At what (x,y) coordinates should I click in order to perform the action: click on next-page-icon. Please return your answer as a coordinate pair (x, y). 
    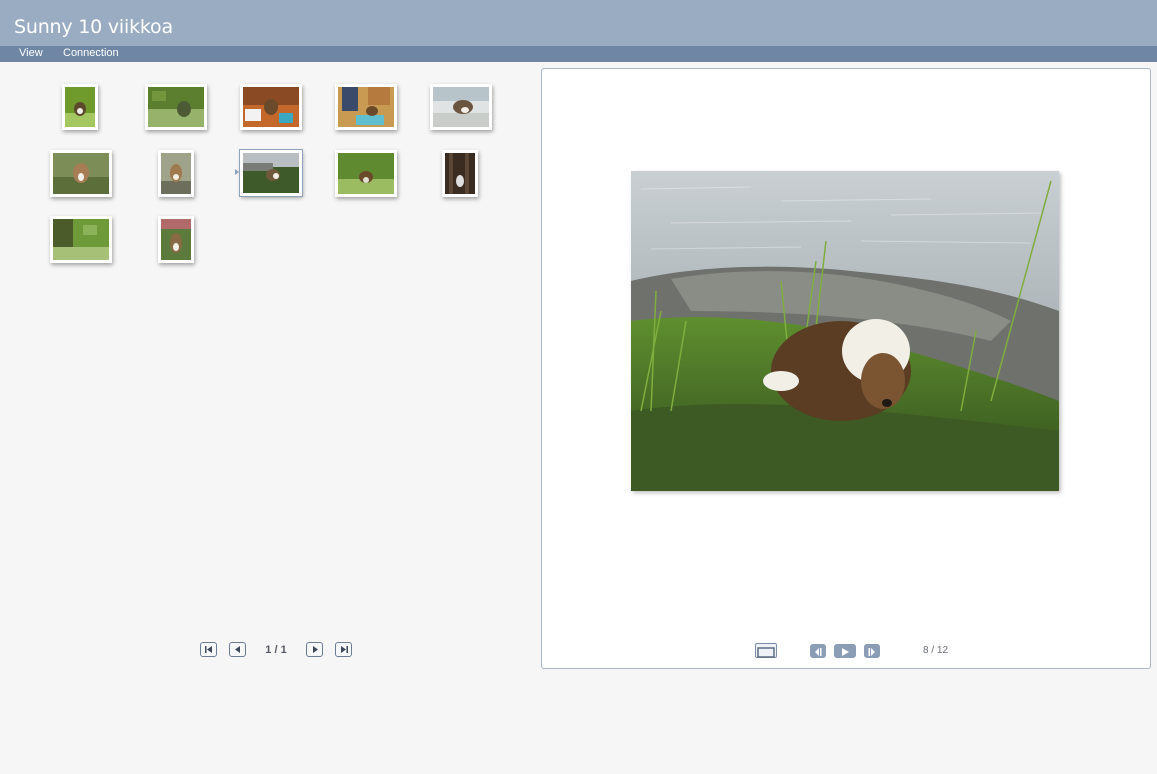
    Looking at the image, I should click on (315, 649).